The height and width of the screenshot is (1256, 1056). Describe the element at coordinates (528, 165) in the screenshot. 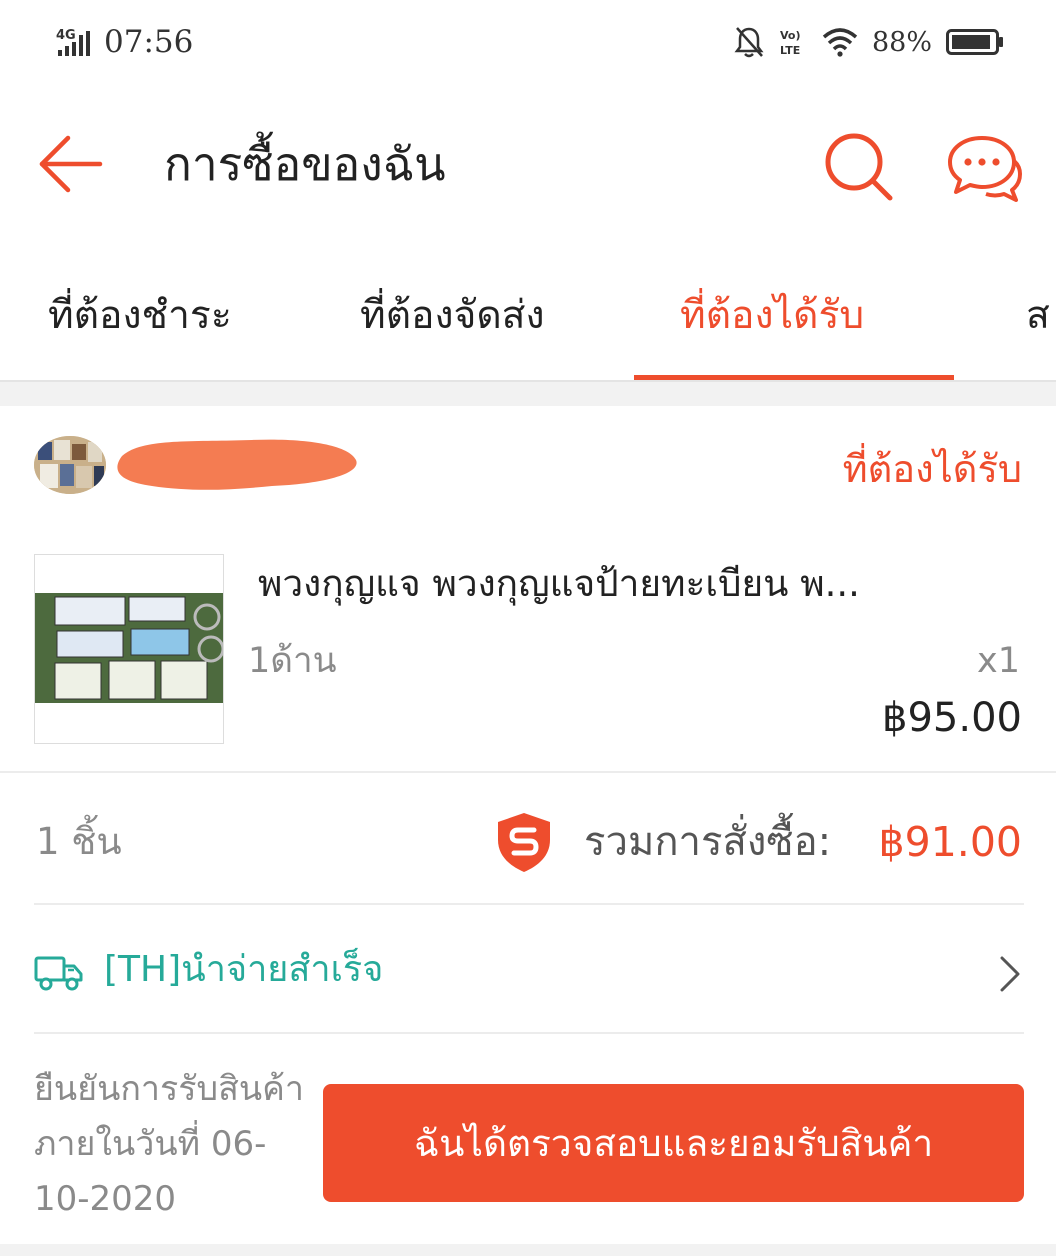

I see `app-header: การซื้อของฉัน` at that location.